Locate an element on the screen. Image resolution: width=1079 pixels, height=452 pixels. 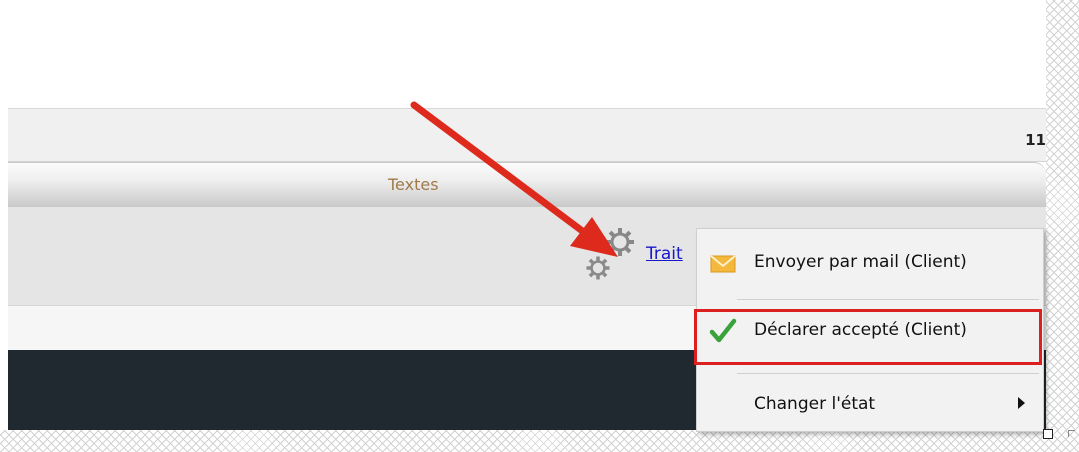
menu-item-label: Envoyer par mail (Client) is located at coordinates (860, 262).